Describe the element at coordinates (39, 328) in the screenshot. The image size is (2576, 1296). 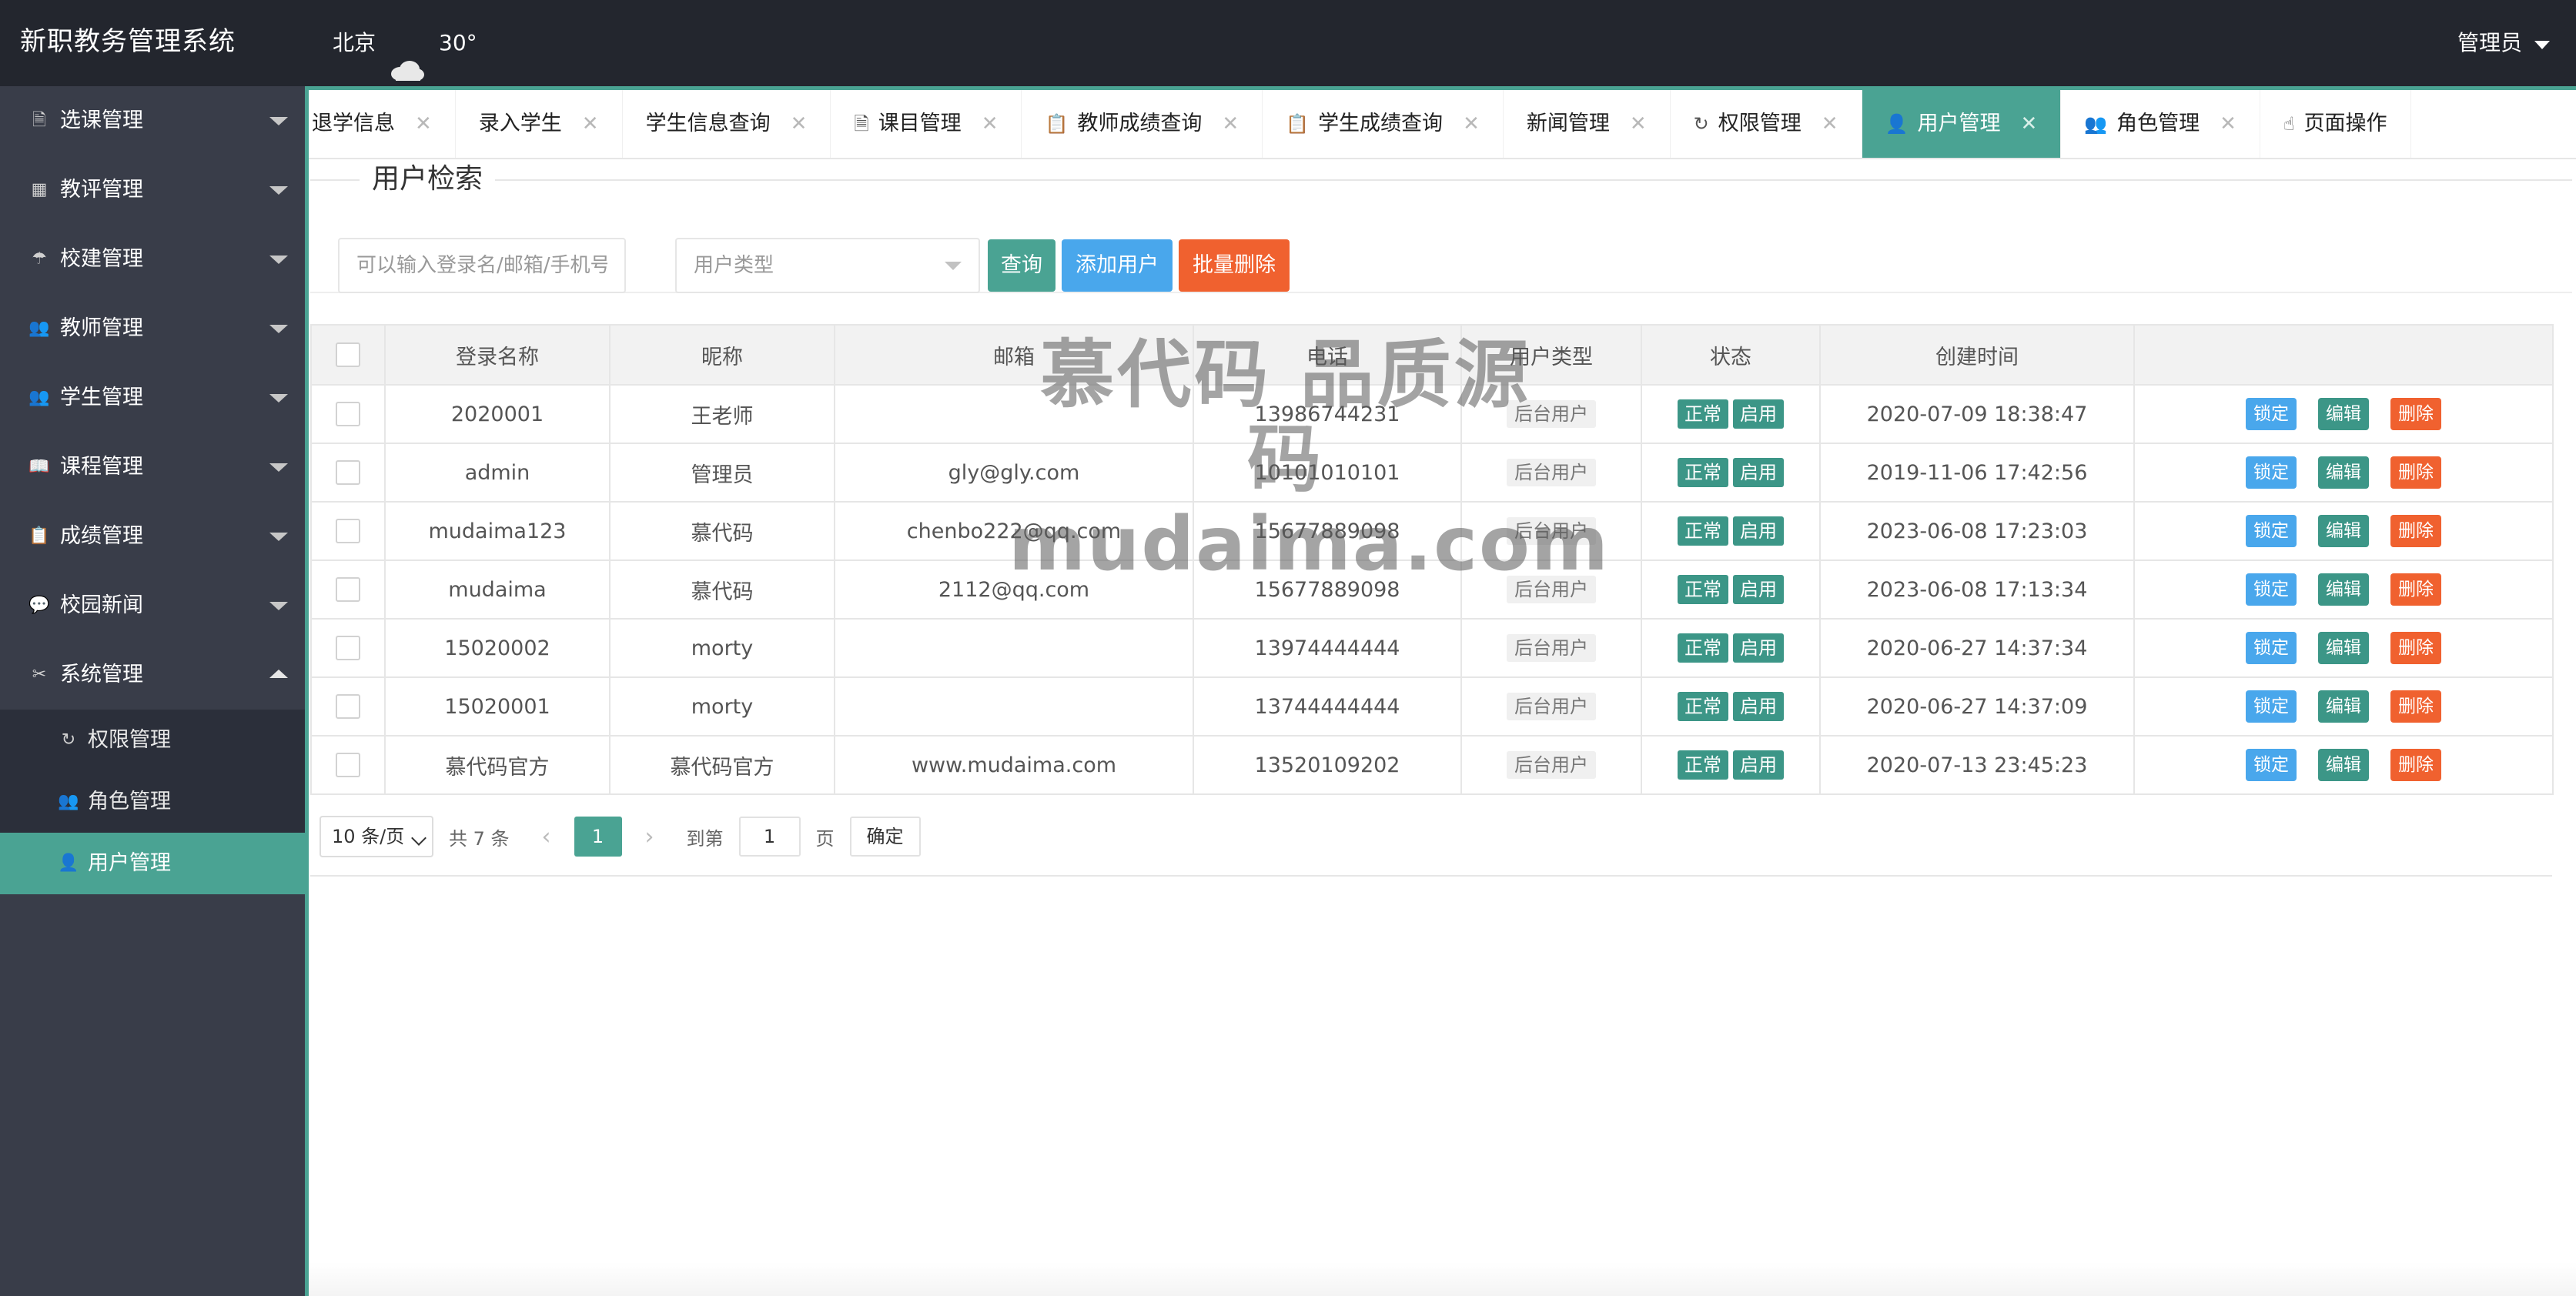
I see `users-icon: 👥` at that location.